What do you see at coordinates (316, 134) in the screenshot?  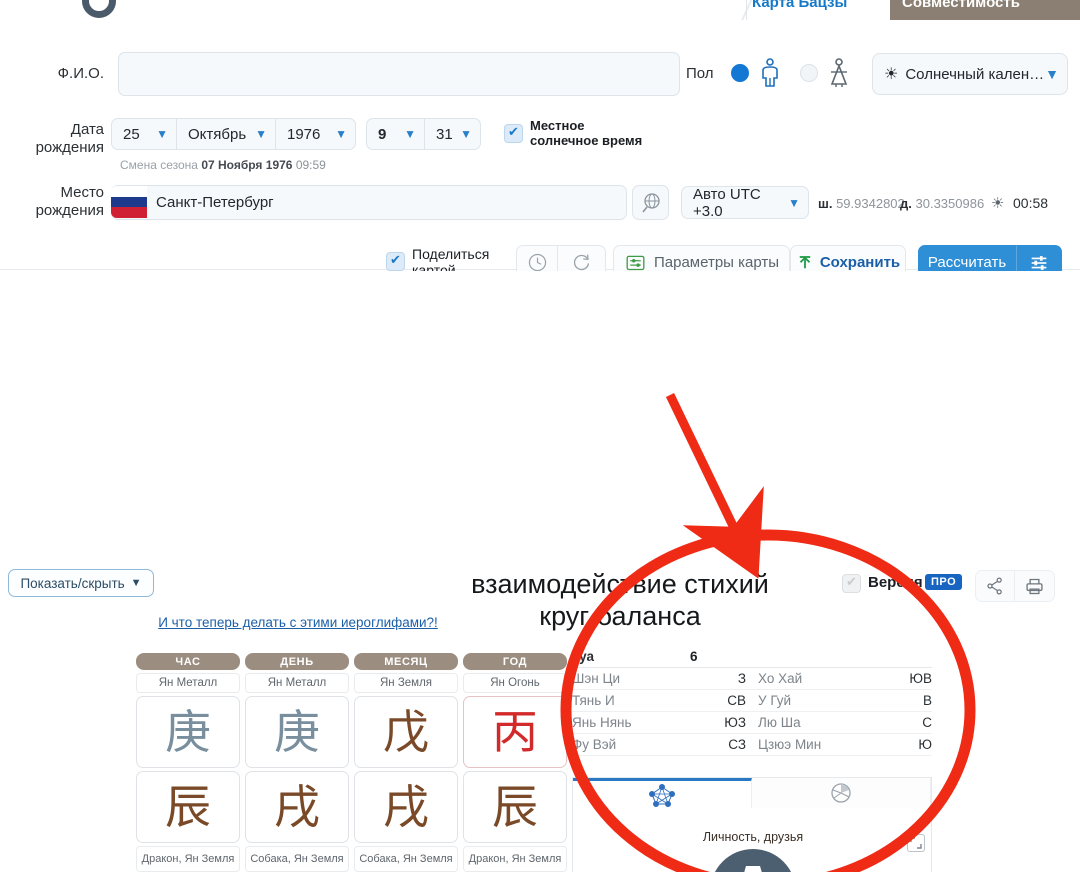 I see `year-select: 1976 ▼` at bounding box center [316, 134].